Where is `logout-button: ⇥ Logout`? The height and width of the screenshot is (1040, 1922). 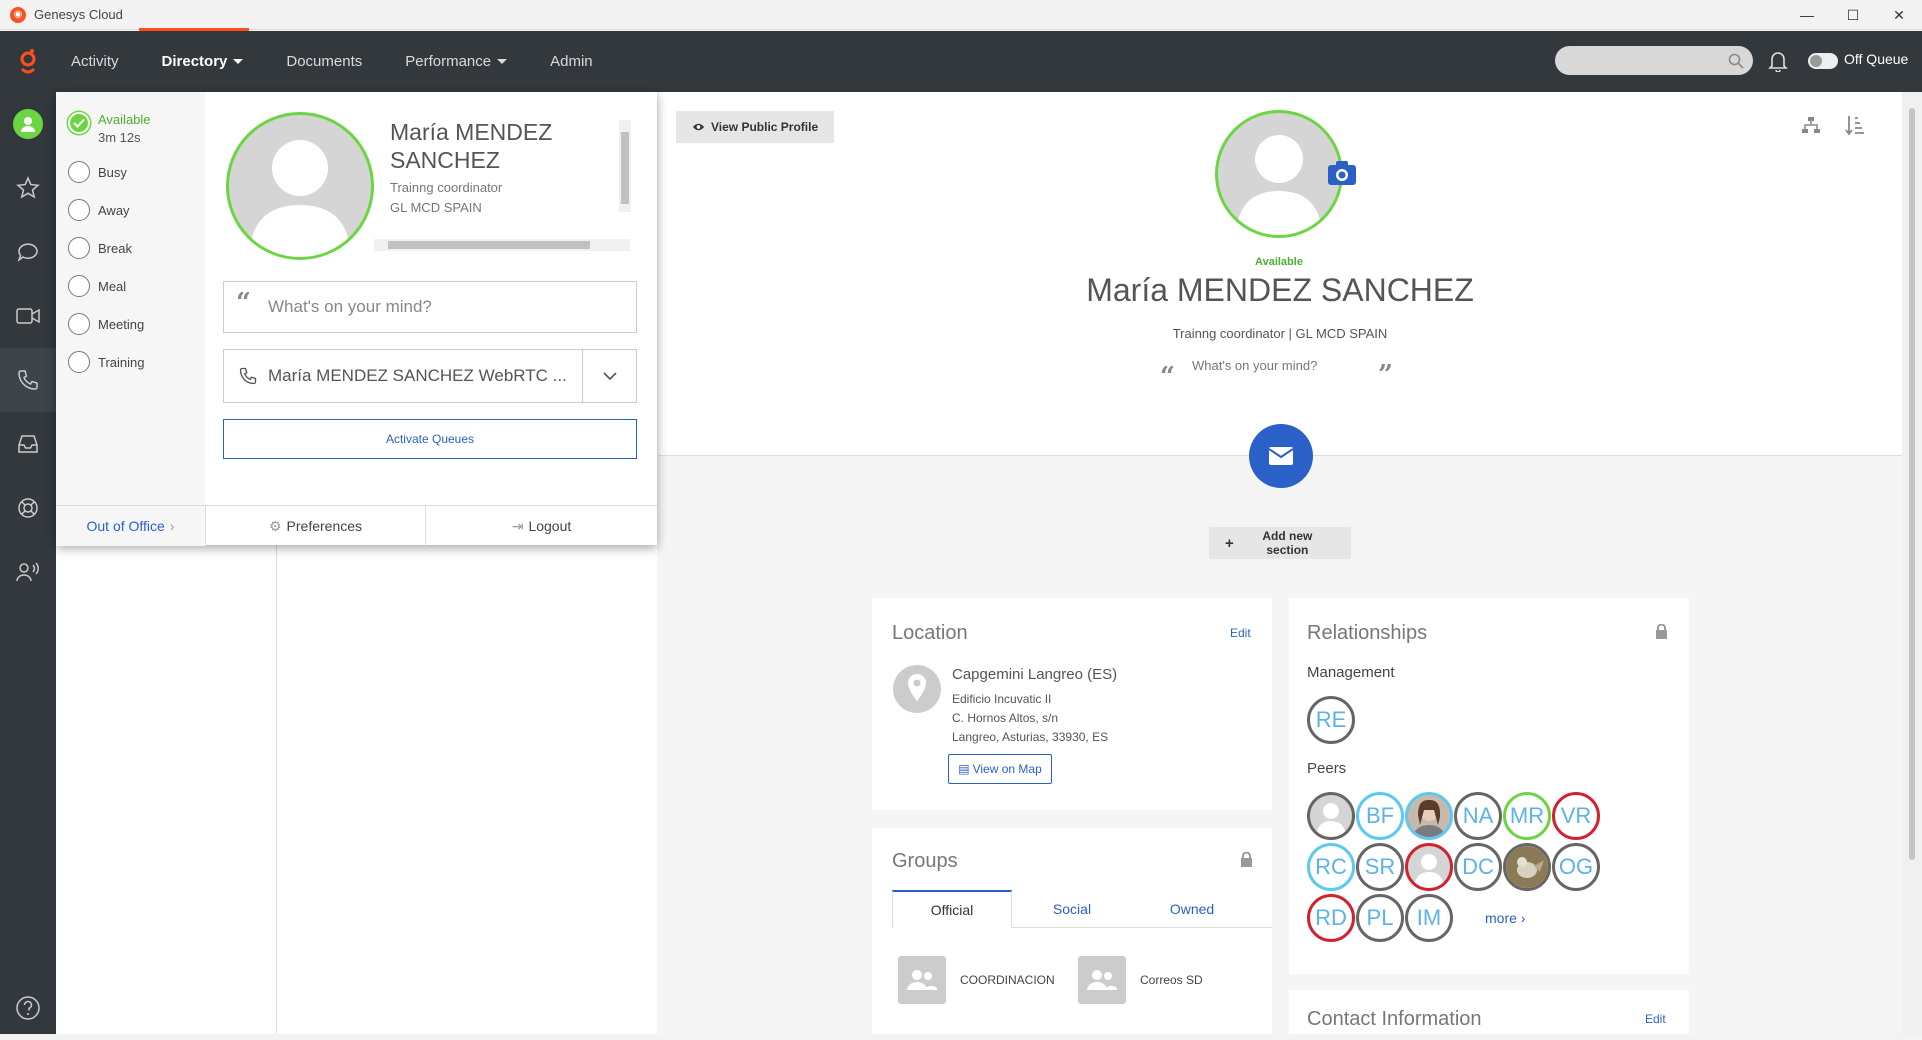
logout-button: ⇥ Logout is located at coordinates (541, 526).